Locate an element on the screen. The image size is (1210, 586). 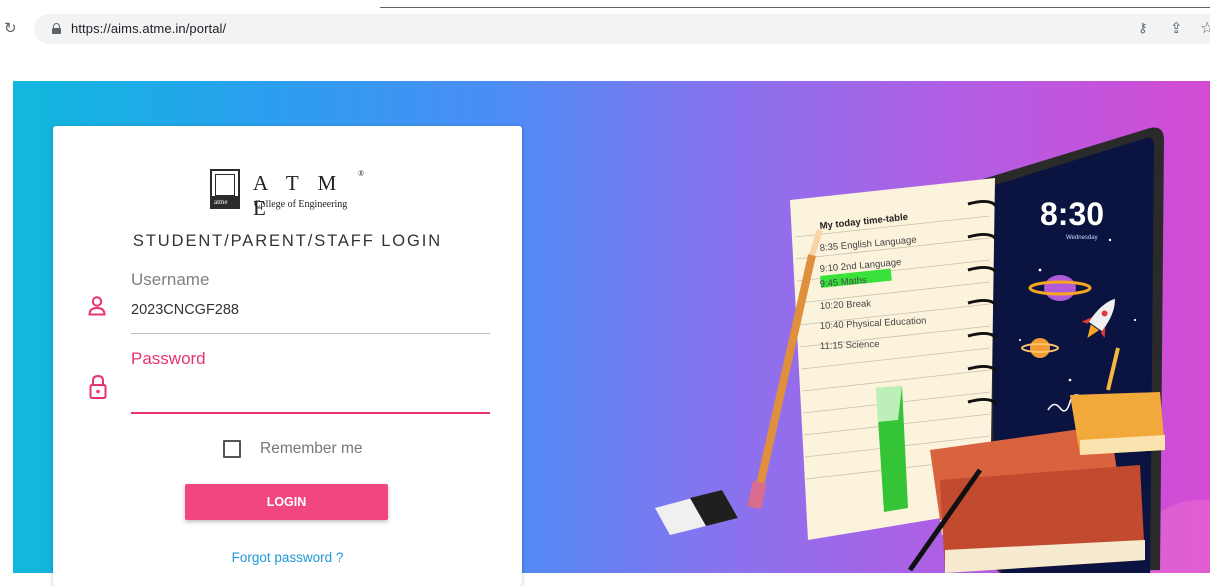
username-input: 2023CNCGF288 is located at coordinates (185, 310).